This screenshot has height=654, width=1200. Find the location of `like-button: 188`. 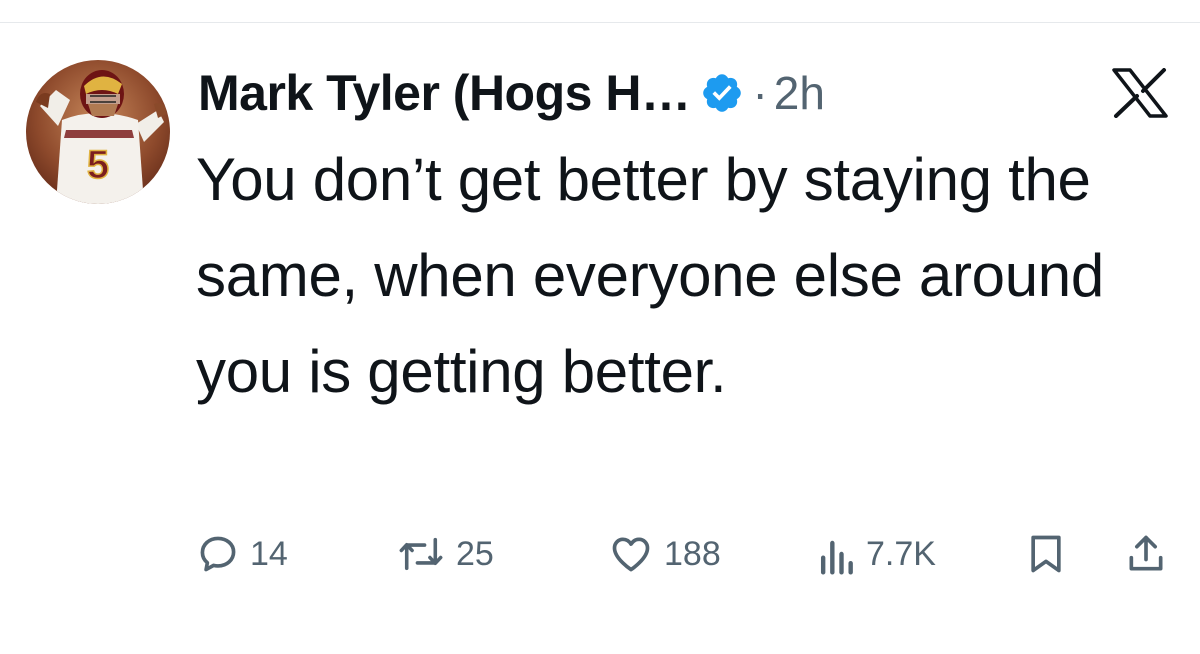

like-button: 188 is located at coordinates (664, 554).